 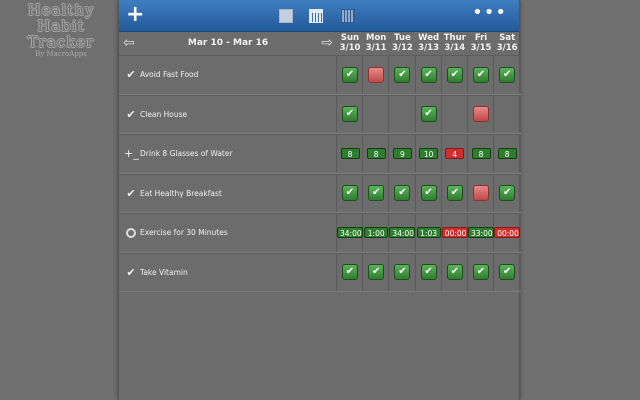 I want to click on add-habit-button: +, so click(x=135, y=15).